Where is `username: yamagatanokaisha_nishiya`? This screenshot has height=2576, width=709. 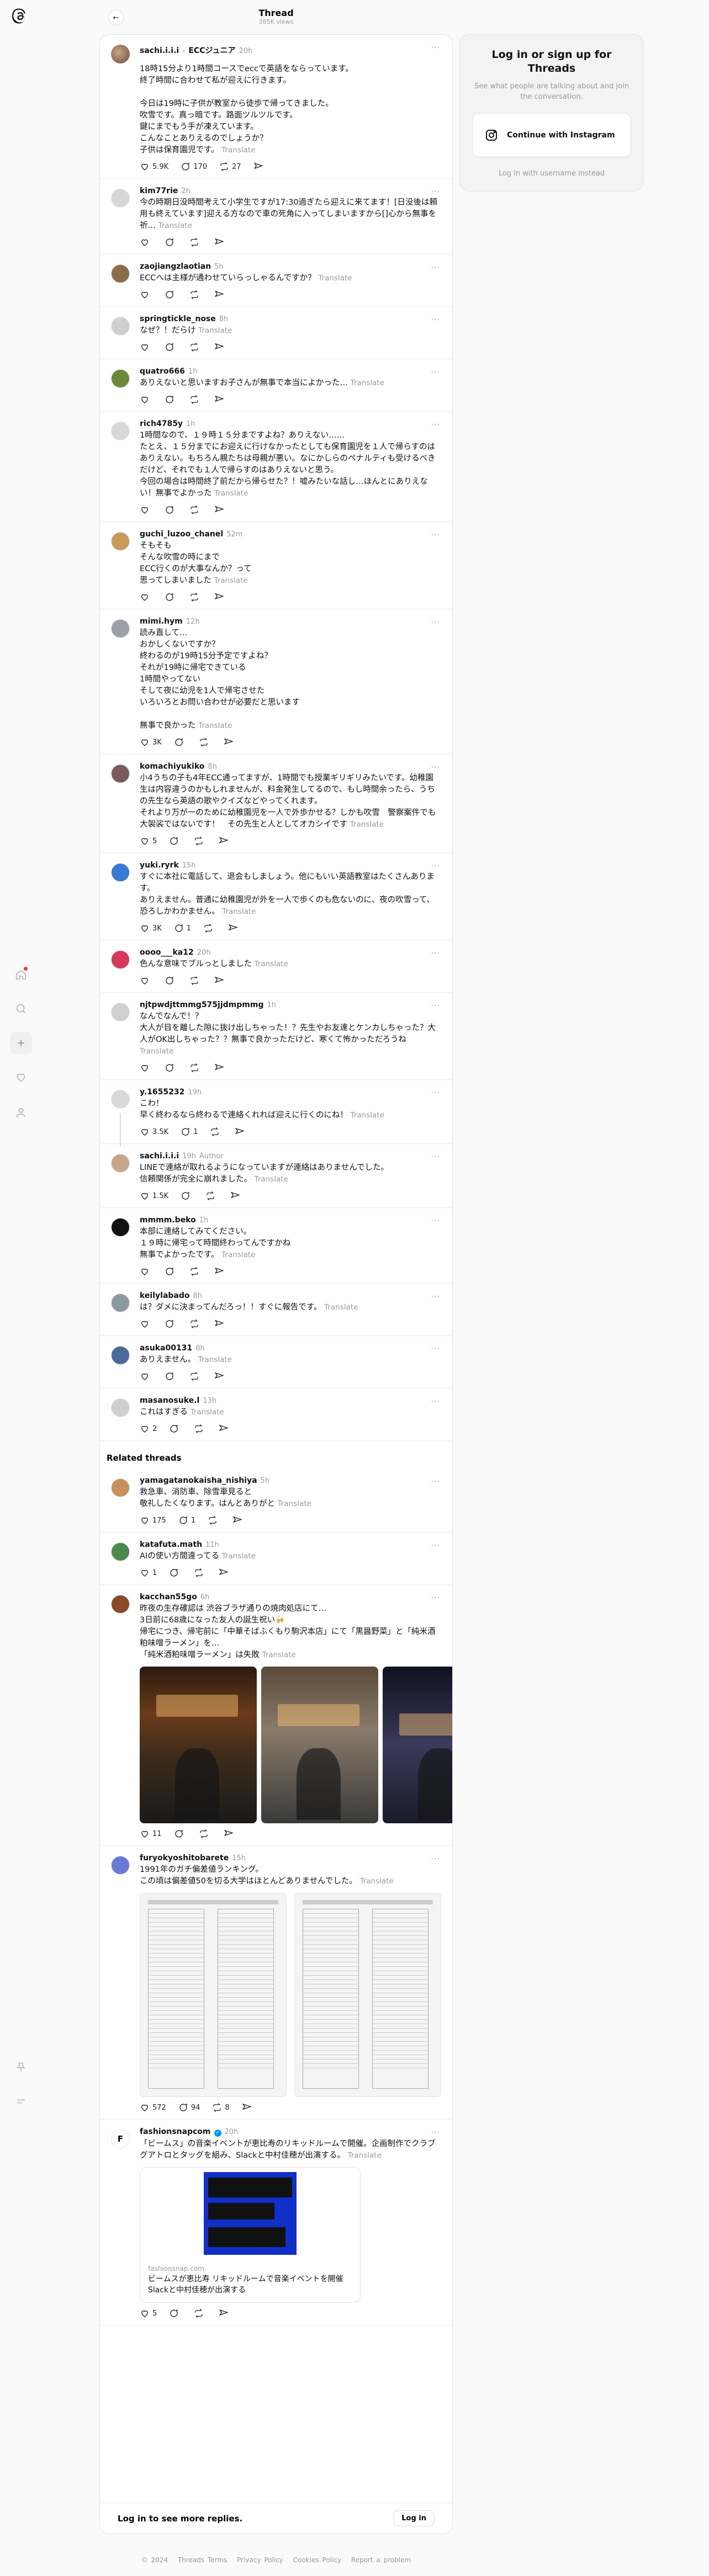
username: yamagatanokaisha_nishiya is located at coordinates (198, 1480).